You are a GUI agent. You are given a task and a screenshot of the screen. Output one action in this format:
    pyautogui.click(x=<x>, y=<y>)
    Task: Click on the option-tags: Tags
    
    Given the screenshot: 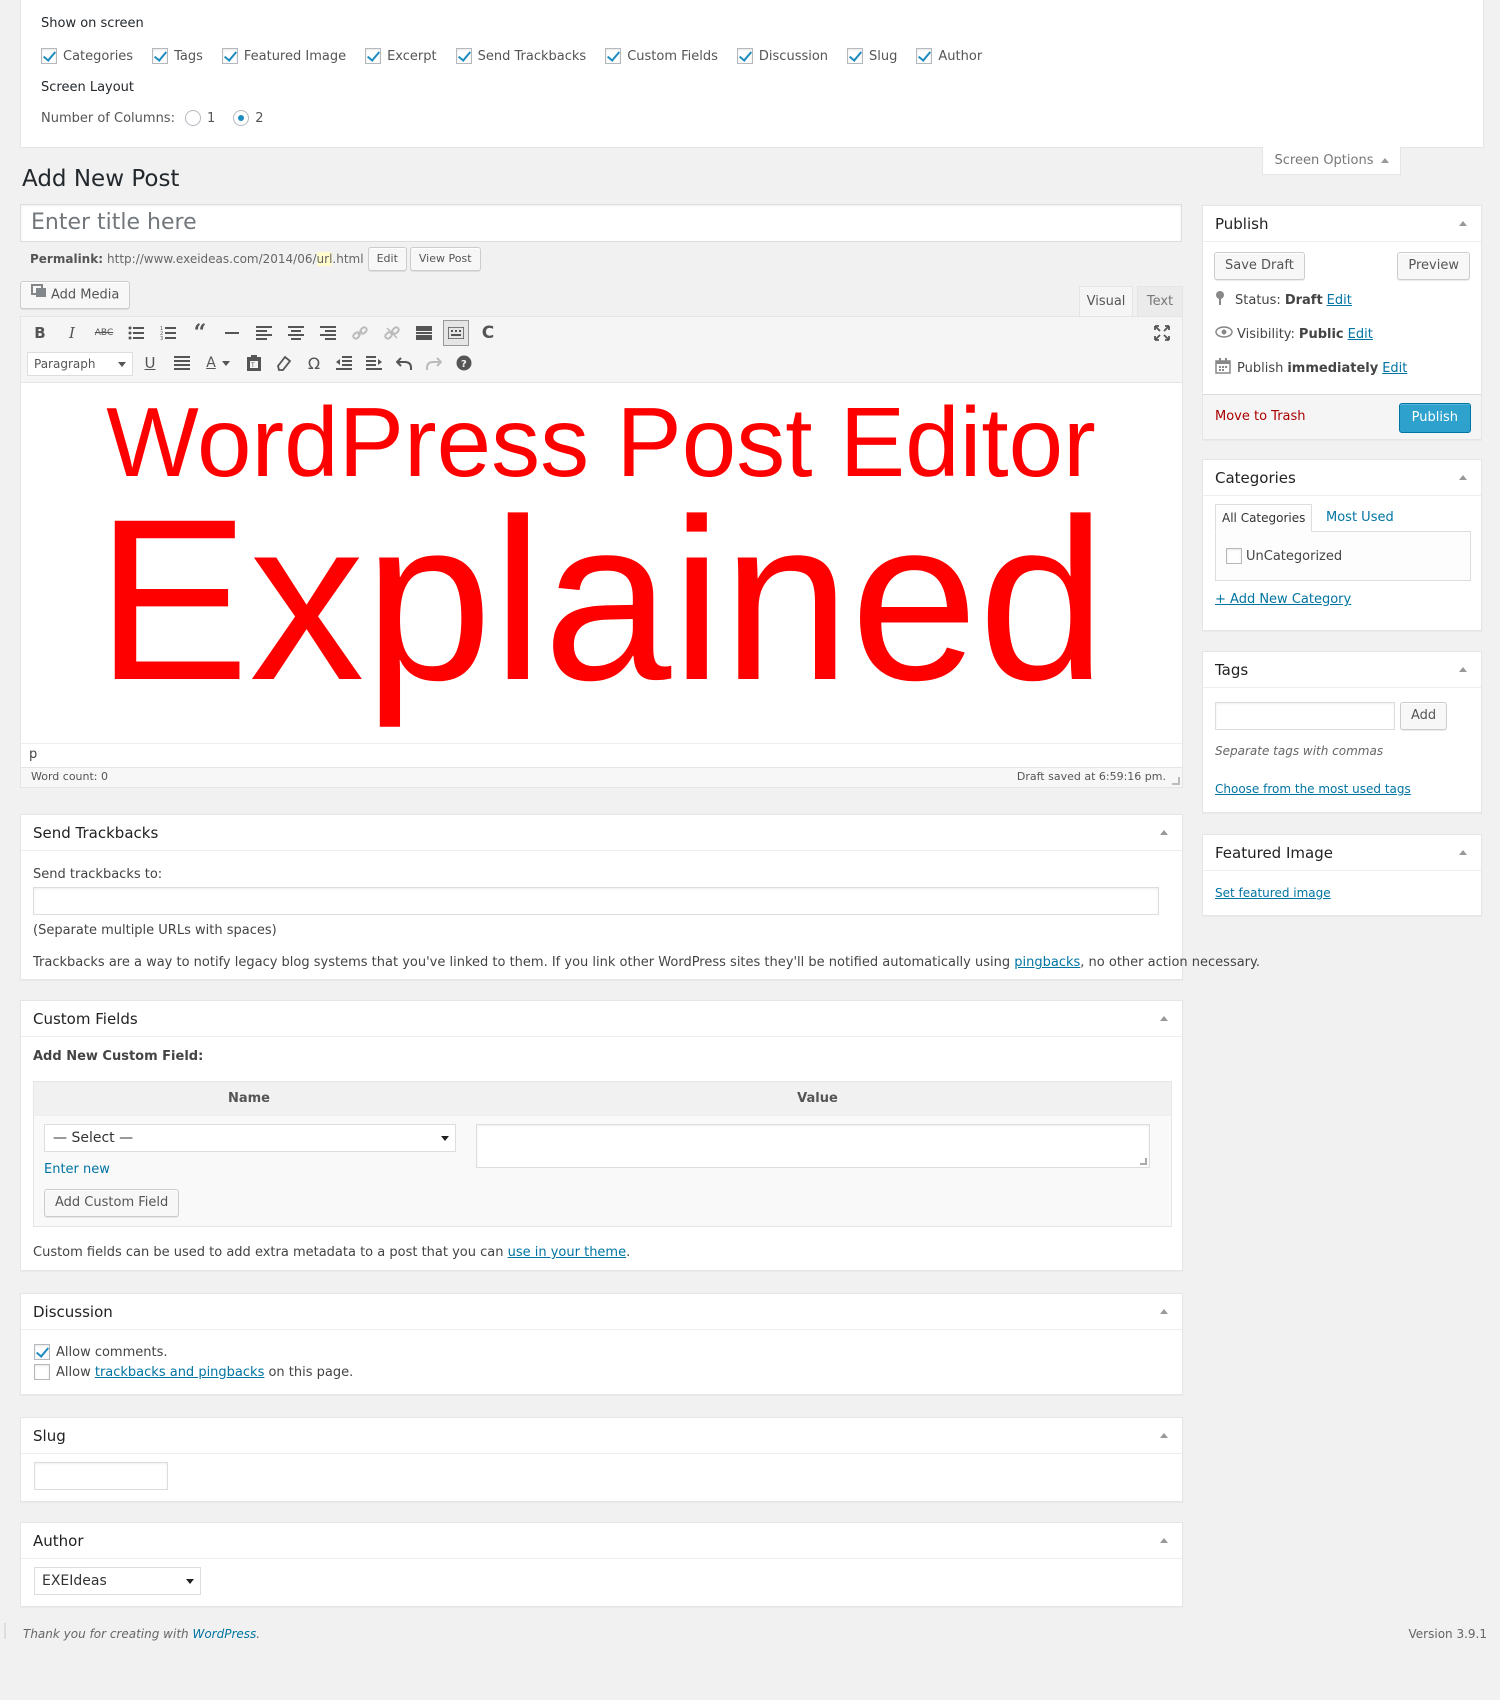 What is the action you would take?
    pyautogui.click(x=177, y=56)
    